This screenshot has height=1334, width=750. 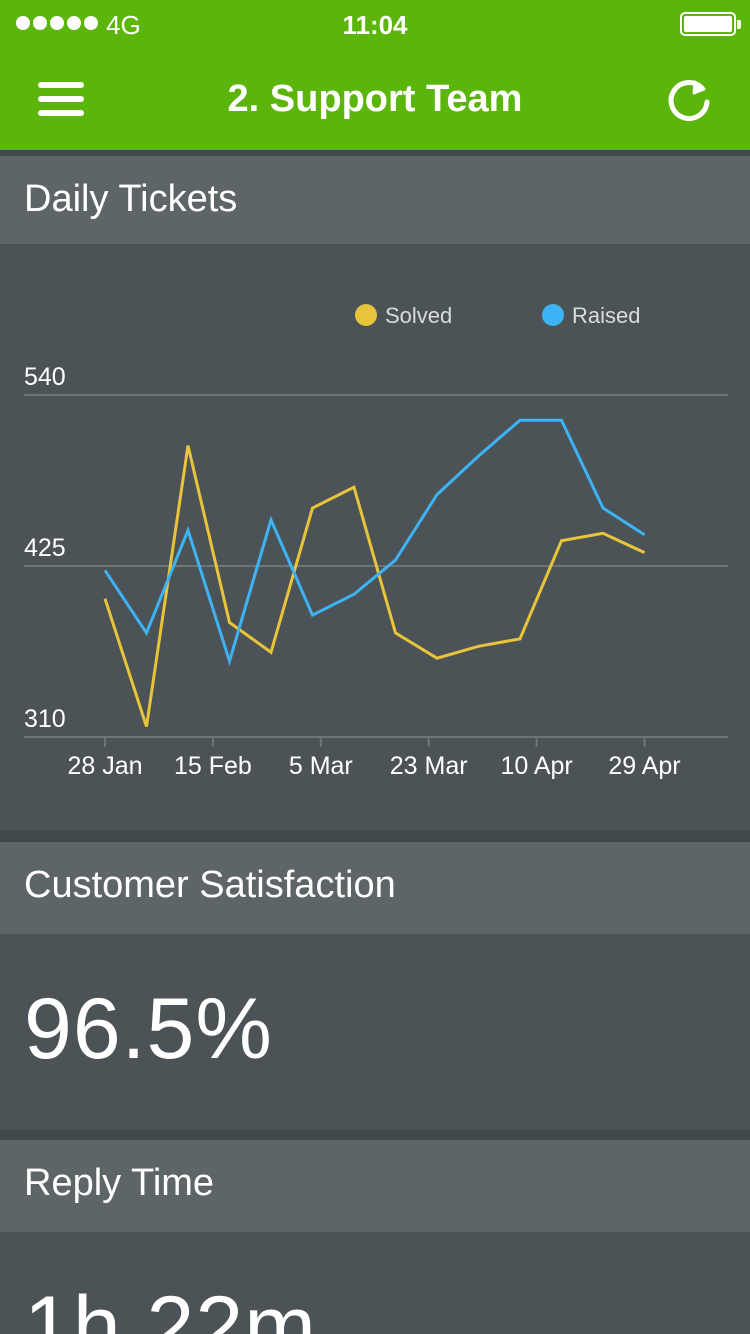 I want to click on x-tick-label: 10 Apr, so click(x=536, y=766).